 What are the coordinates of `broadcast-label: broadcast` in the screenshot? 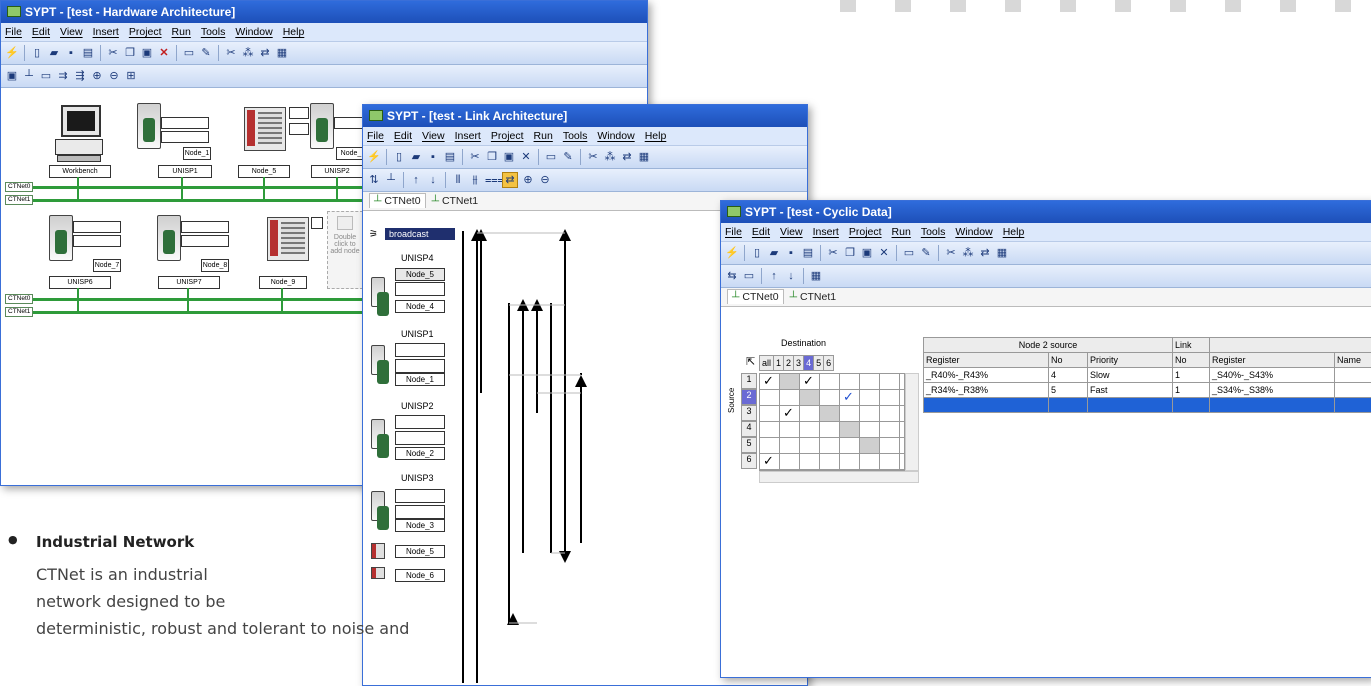 It's located at (420, 234).